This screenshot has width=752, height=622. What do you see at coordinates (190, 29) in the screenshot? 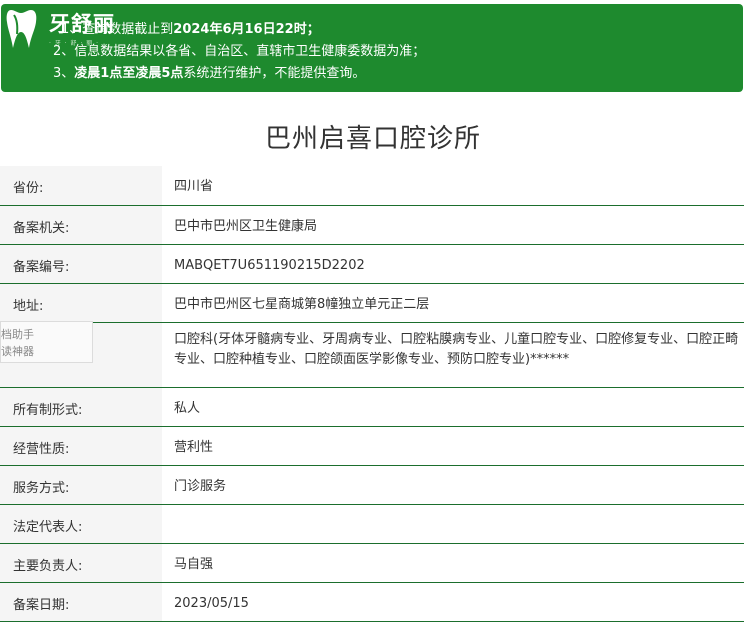
I see `notice-line-1: 1、查询数据截止到2024年6月16日22时；` at bounding box center [190, 29].